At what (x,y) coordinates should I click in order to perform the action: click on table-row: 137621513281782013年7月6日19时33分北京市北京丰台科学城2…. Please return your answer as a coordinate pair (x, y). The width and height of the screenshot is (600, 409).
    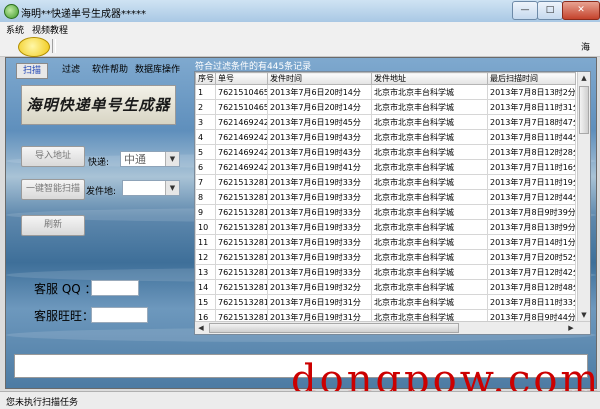
    Looking at the image, I should click on (385, 272).